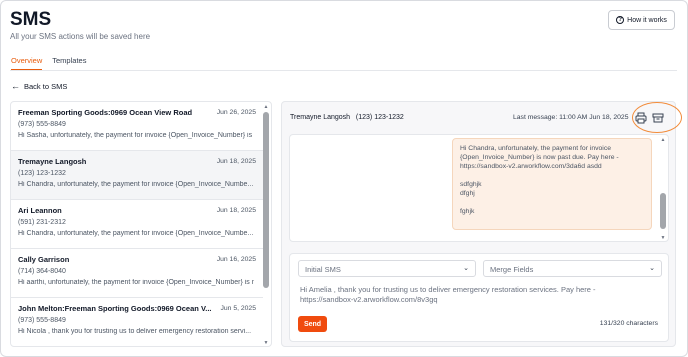 This screenshot has height=357, width=688. I want to click on conversation-date: Jun 5, 2025, so click(238, 308).